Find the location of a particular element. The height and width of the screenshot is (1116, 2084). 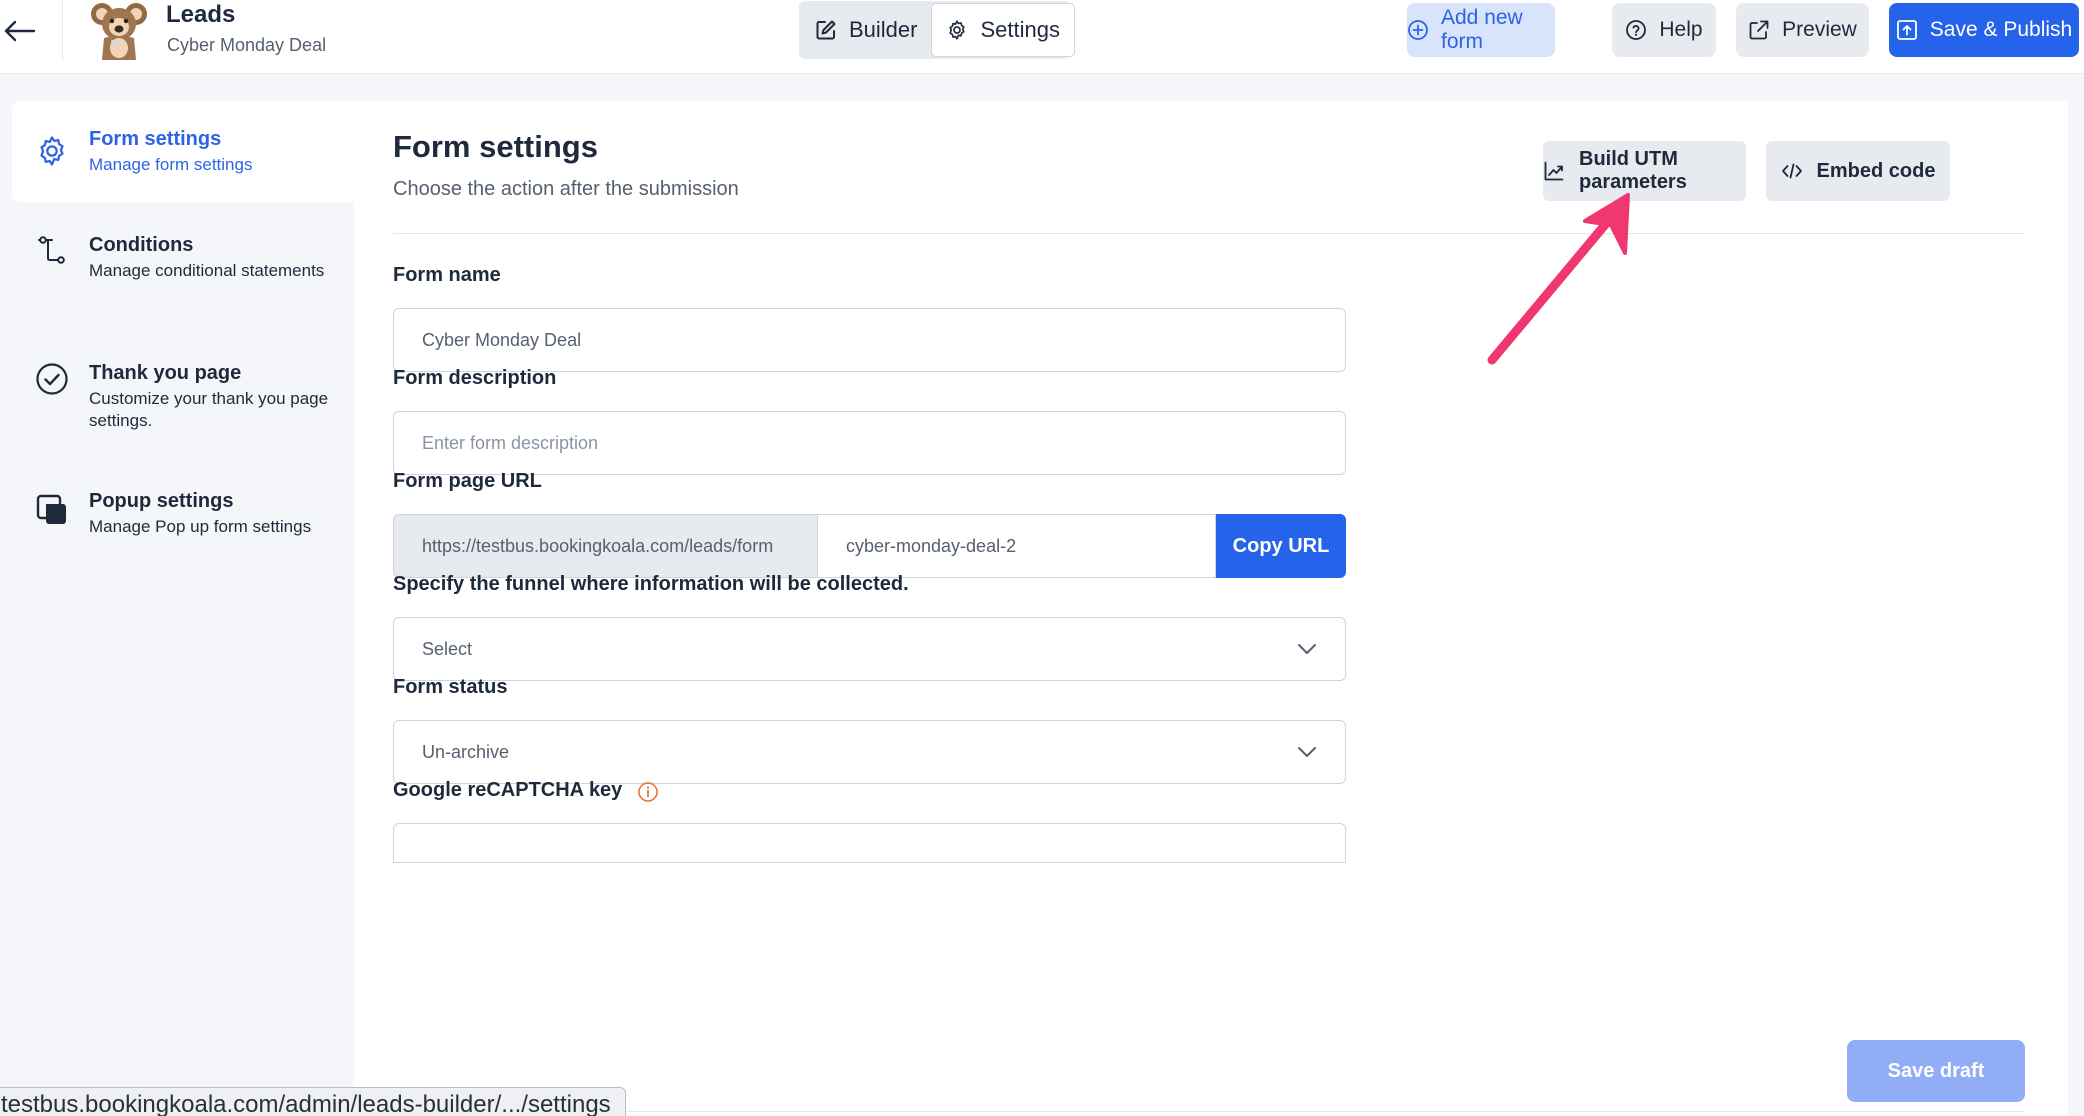

add-new-form-button: Add new form is located at coordinates (1481, 30).